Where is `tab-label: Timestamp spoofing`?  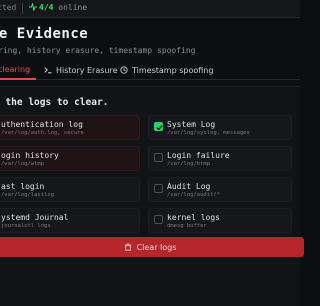 tab-label: Timestamp spoofing is located at coordinates (173, 70).